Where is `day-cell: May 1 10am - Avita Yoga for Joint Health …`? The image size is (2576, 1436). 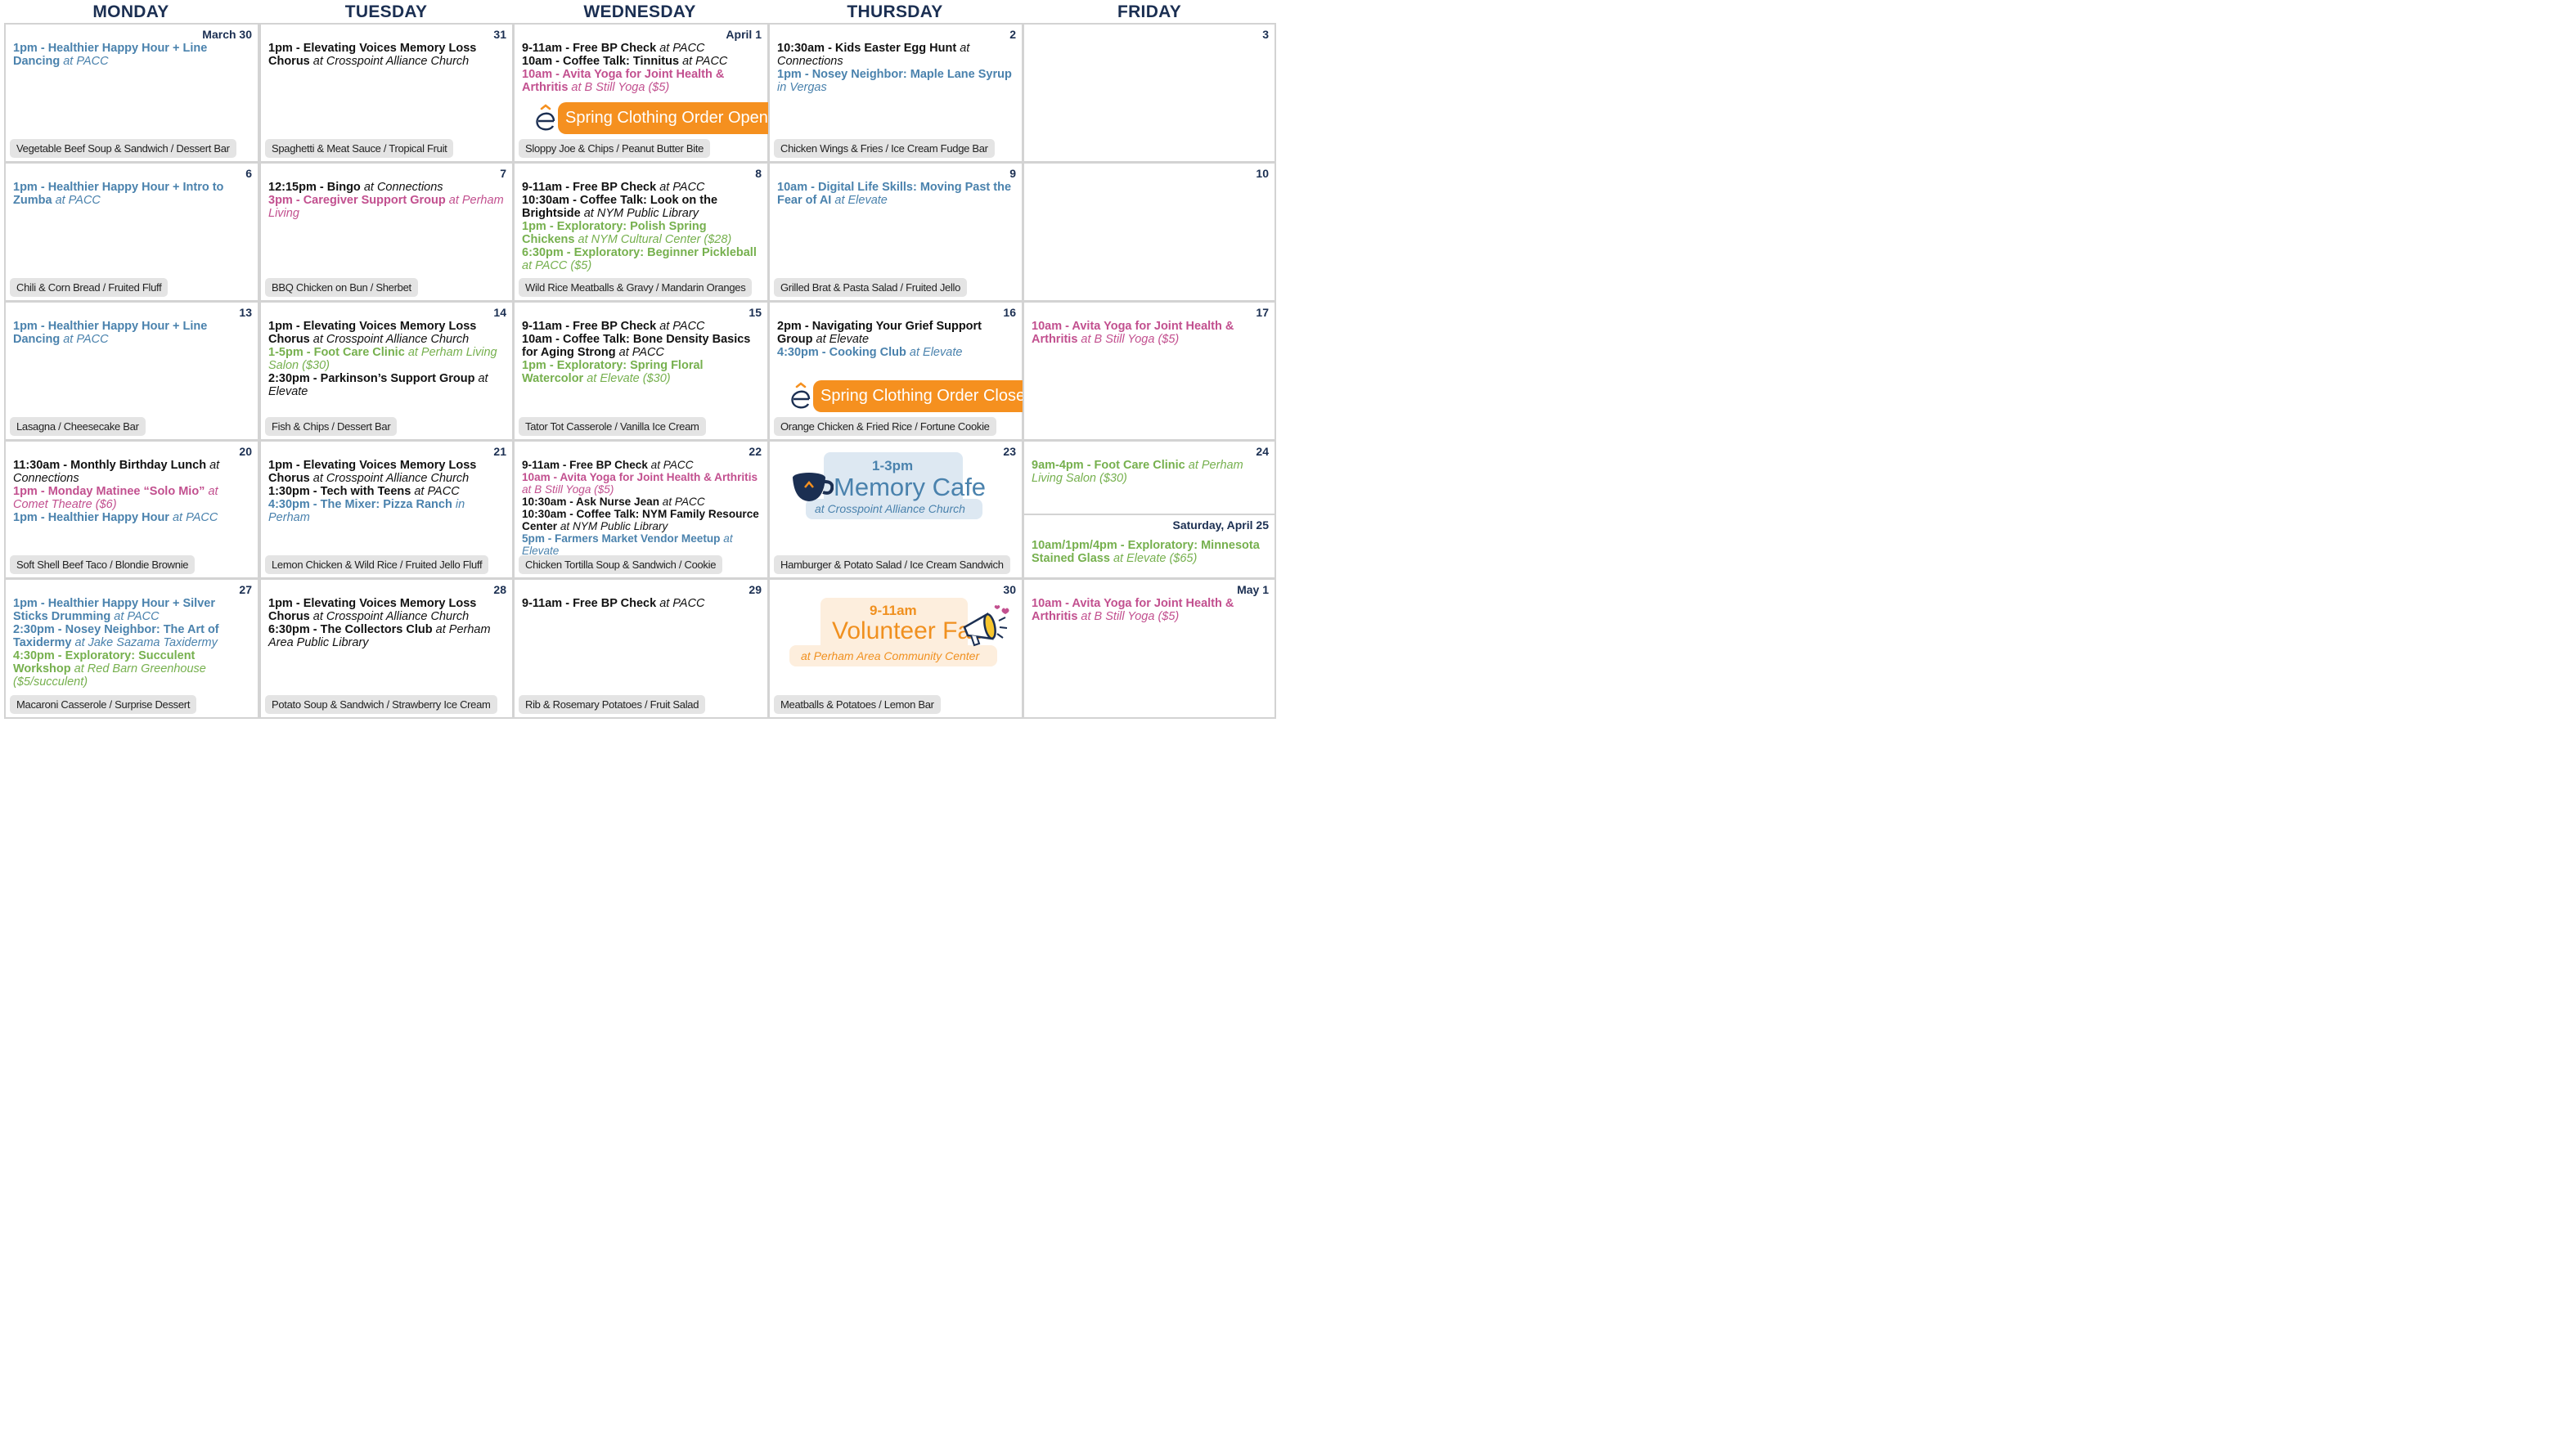 day-cell: May 1 10am - Avita Yoga for Joint Health … is located at coordinates (1149, 648).